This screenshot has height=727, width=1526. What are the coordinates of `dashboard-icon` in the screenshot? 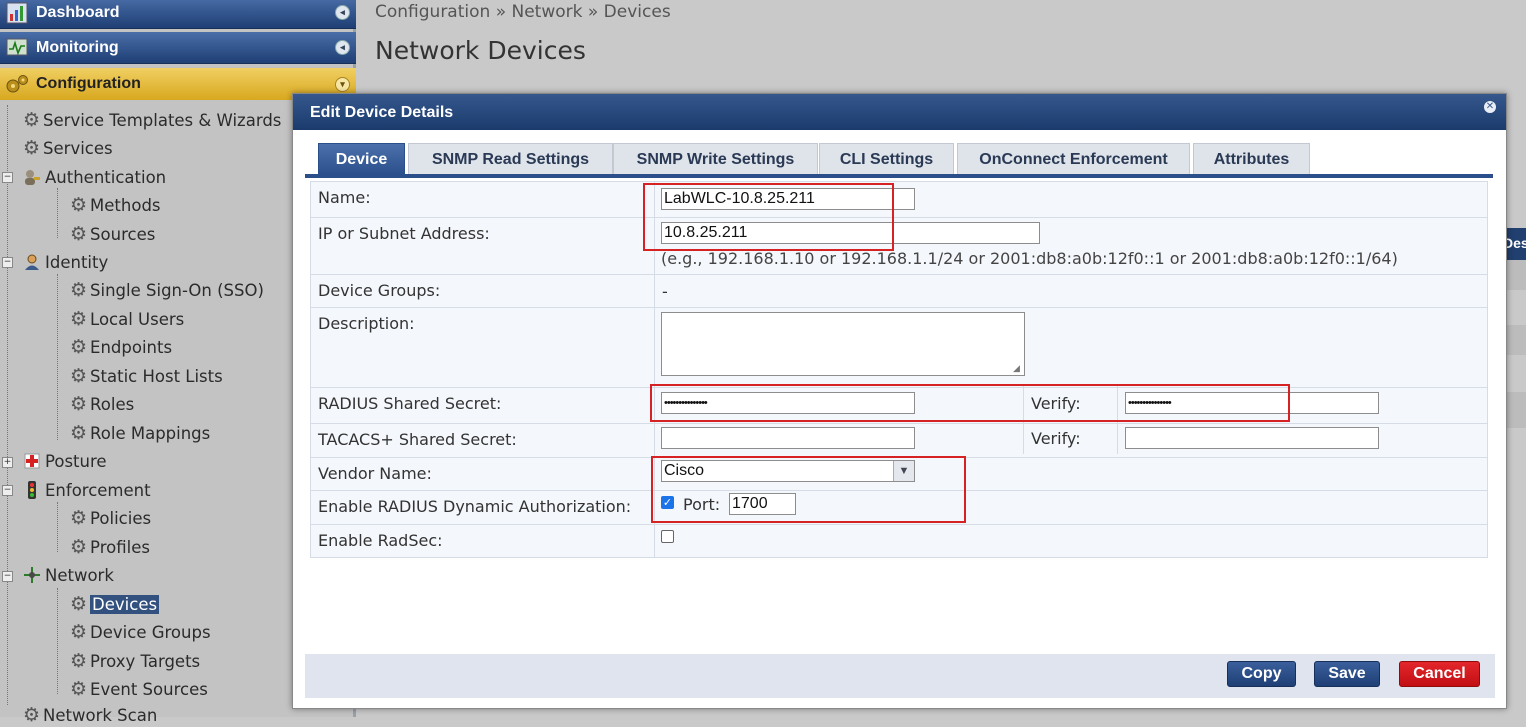 It's located at (17, 13).